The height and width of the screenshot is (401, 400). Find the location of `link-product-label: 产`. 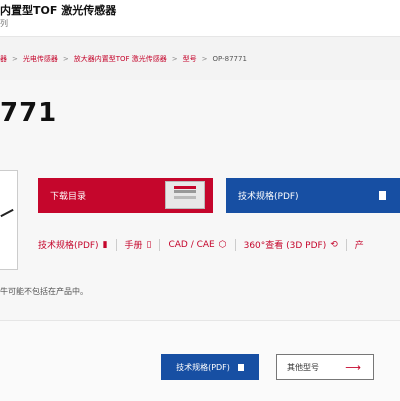

link-product-label: 产 is located at coordinates (359, 246).